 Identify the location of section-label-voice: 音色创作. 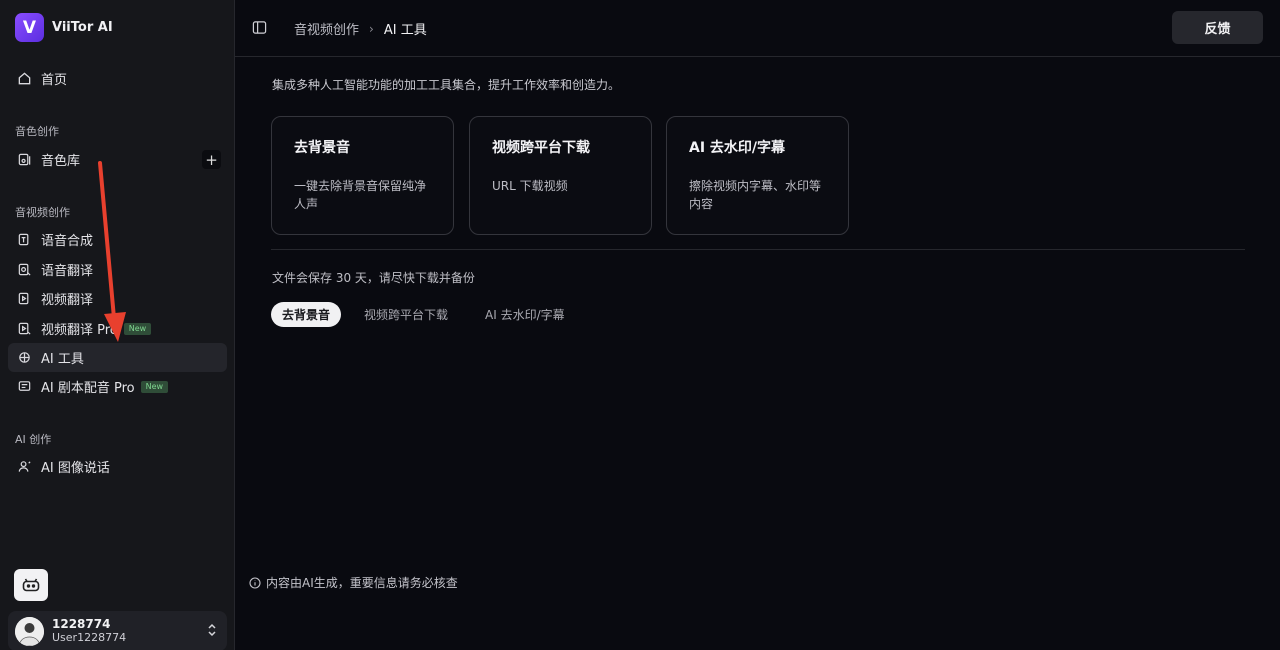
(37, 131).